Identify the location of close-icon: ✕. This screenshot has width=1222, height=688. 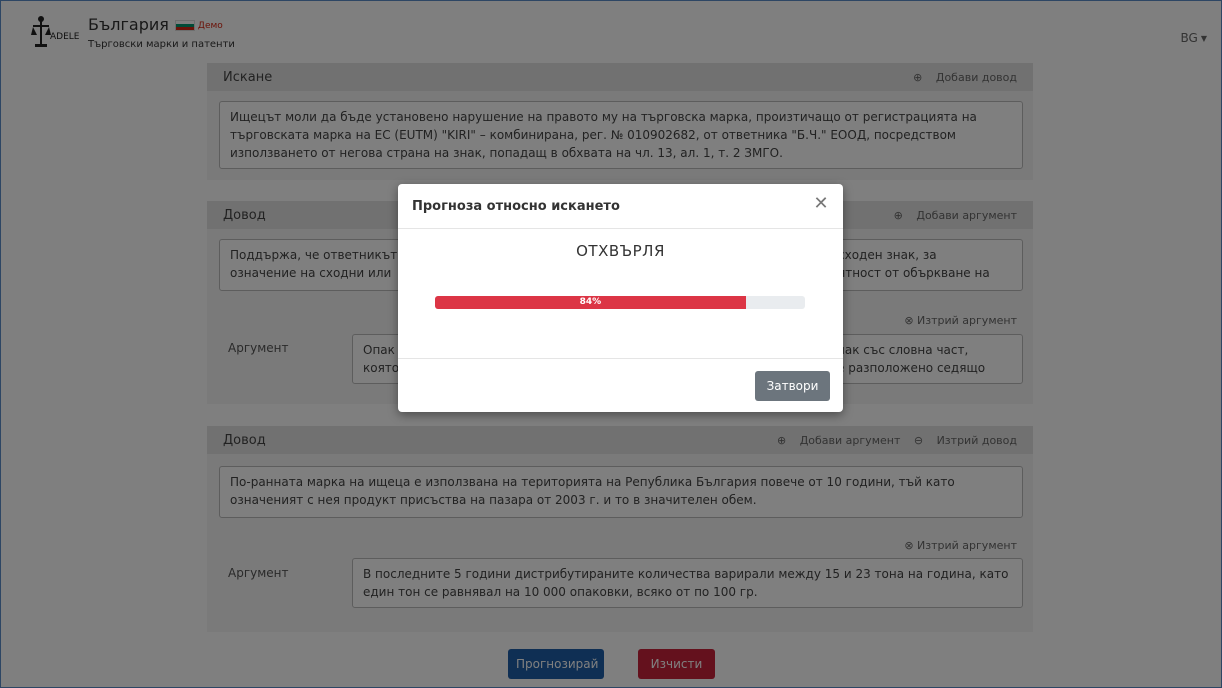
(821, 204).